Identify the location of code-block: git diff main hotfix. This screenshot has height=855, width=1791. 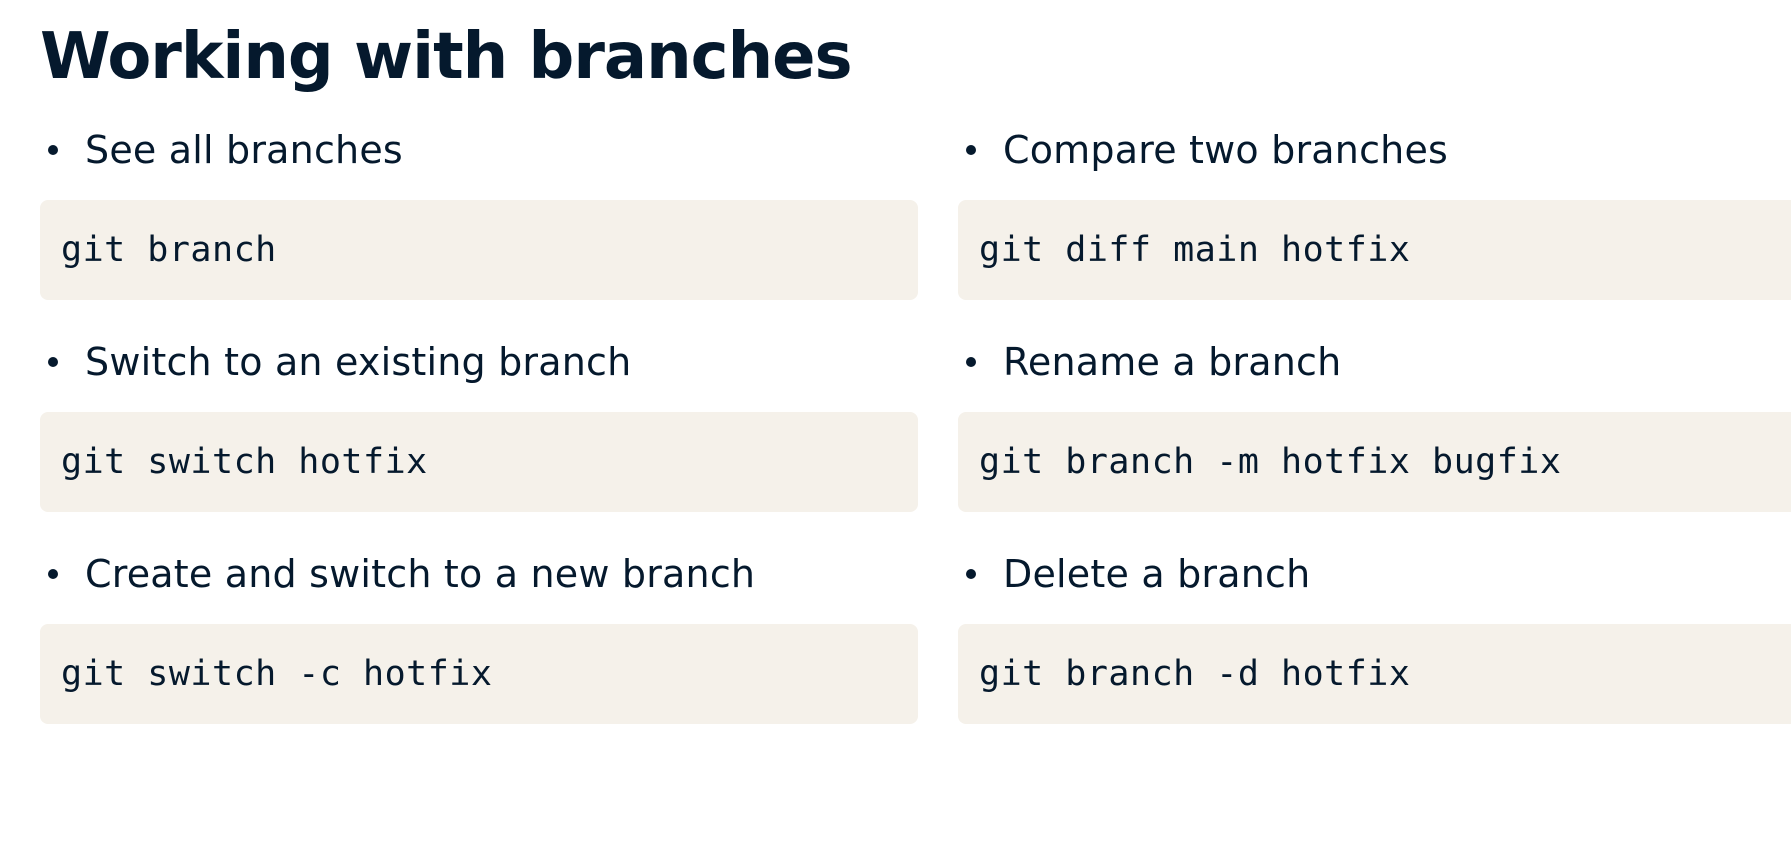
(1374, 250).